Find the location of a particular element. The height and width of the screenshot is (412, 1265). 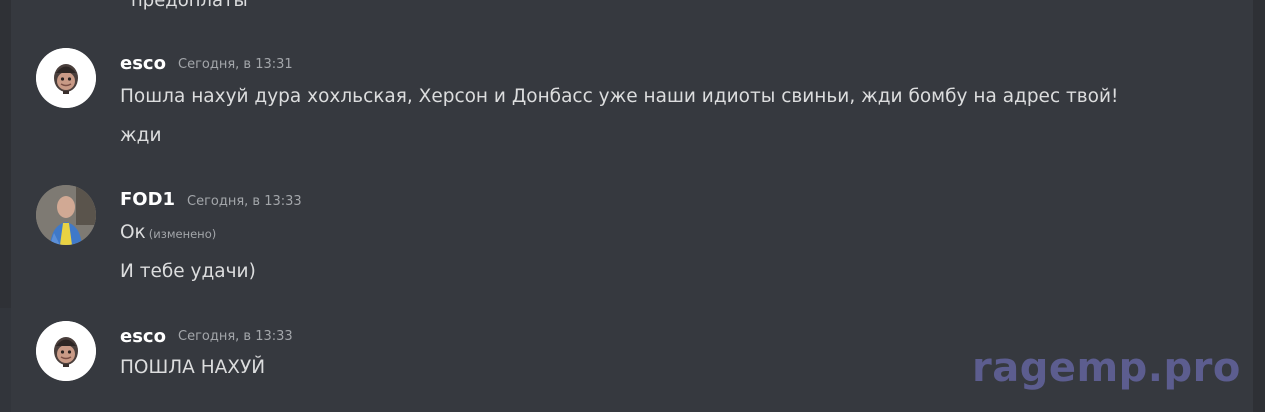

message-text: жди is located at coordinates (141, 135).